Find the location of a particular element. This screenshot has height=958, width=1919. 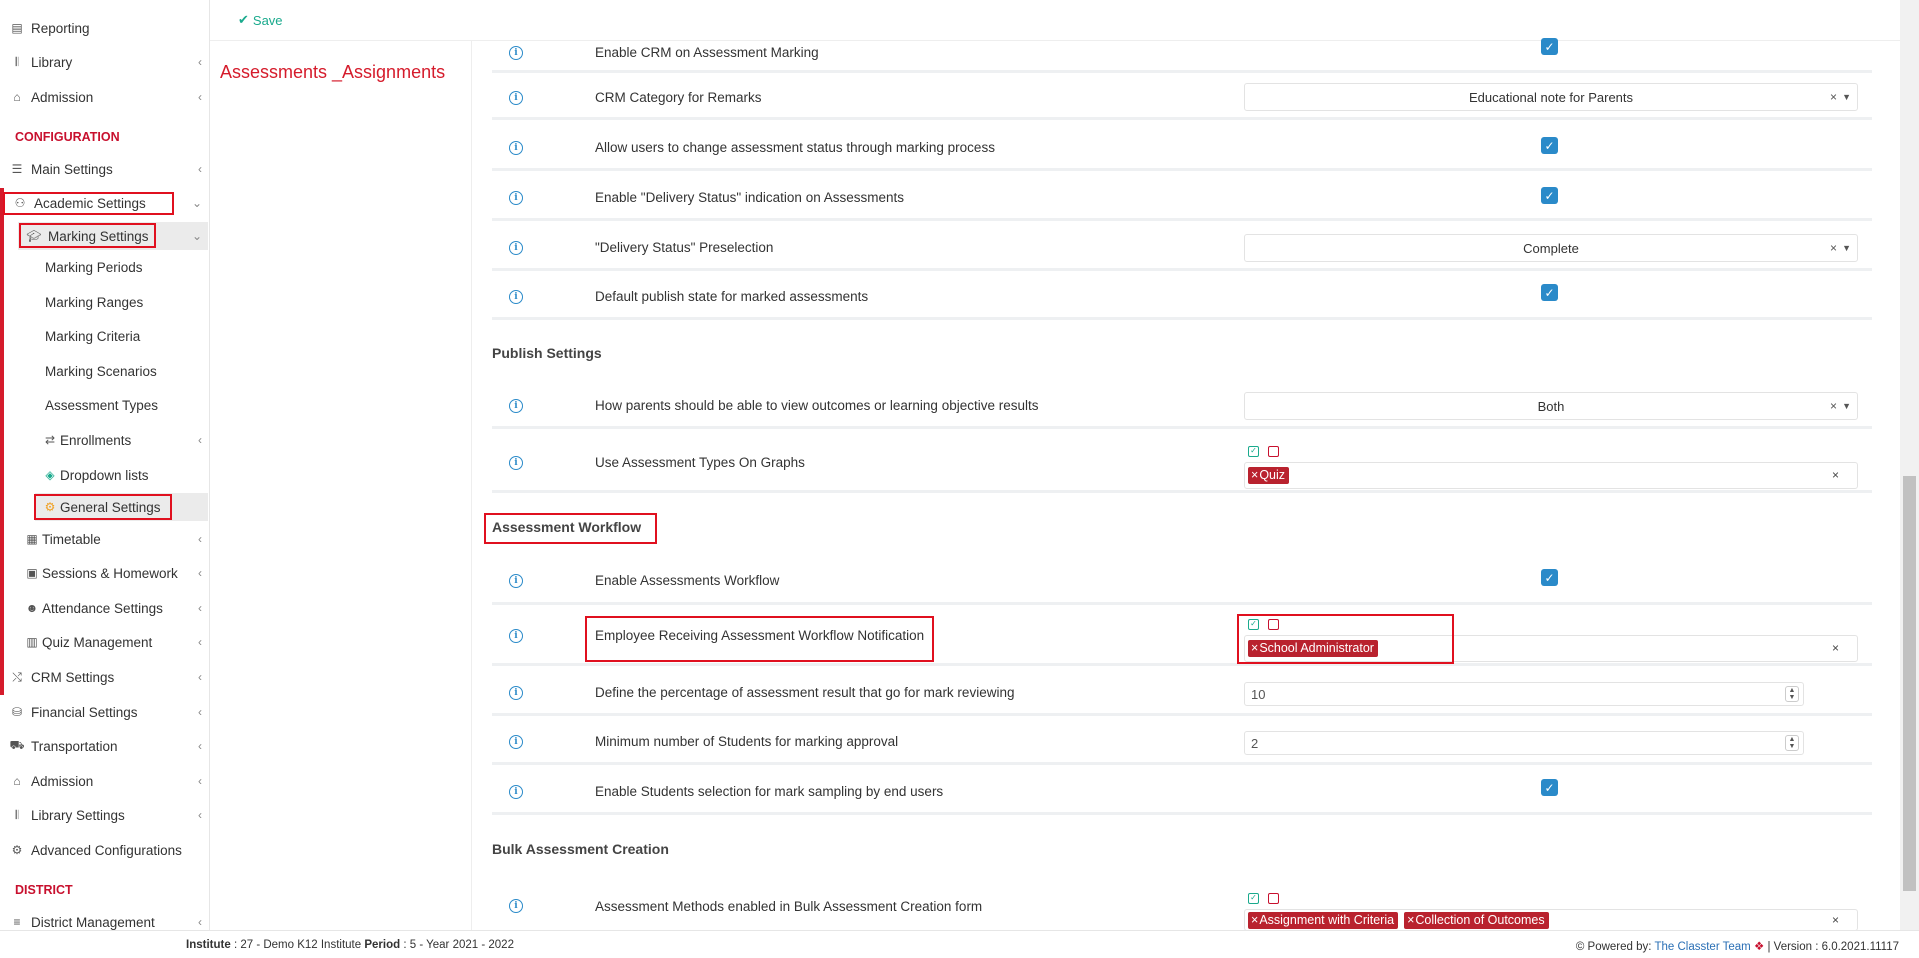

sidebar-item-main-settings: ☰ Main Settings ‹ is located at coordinates (104, 169).